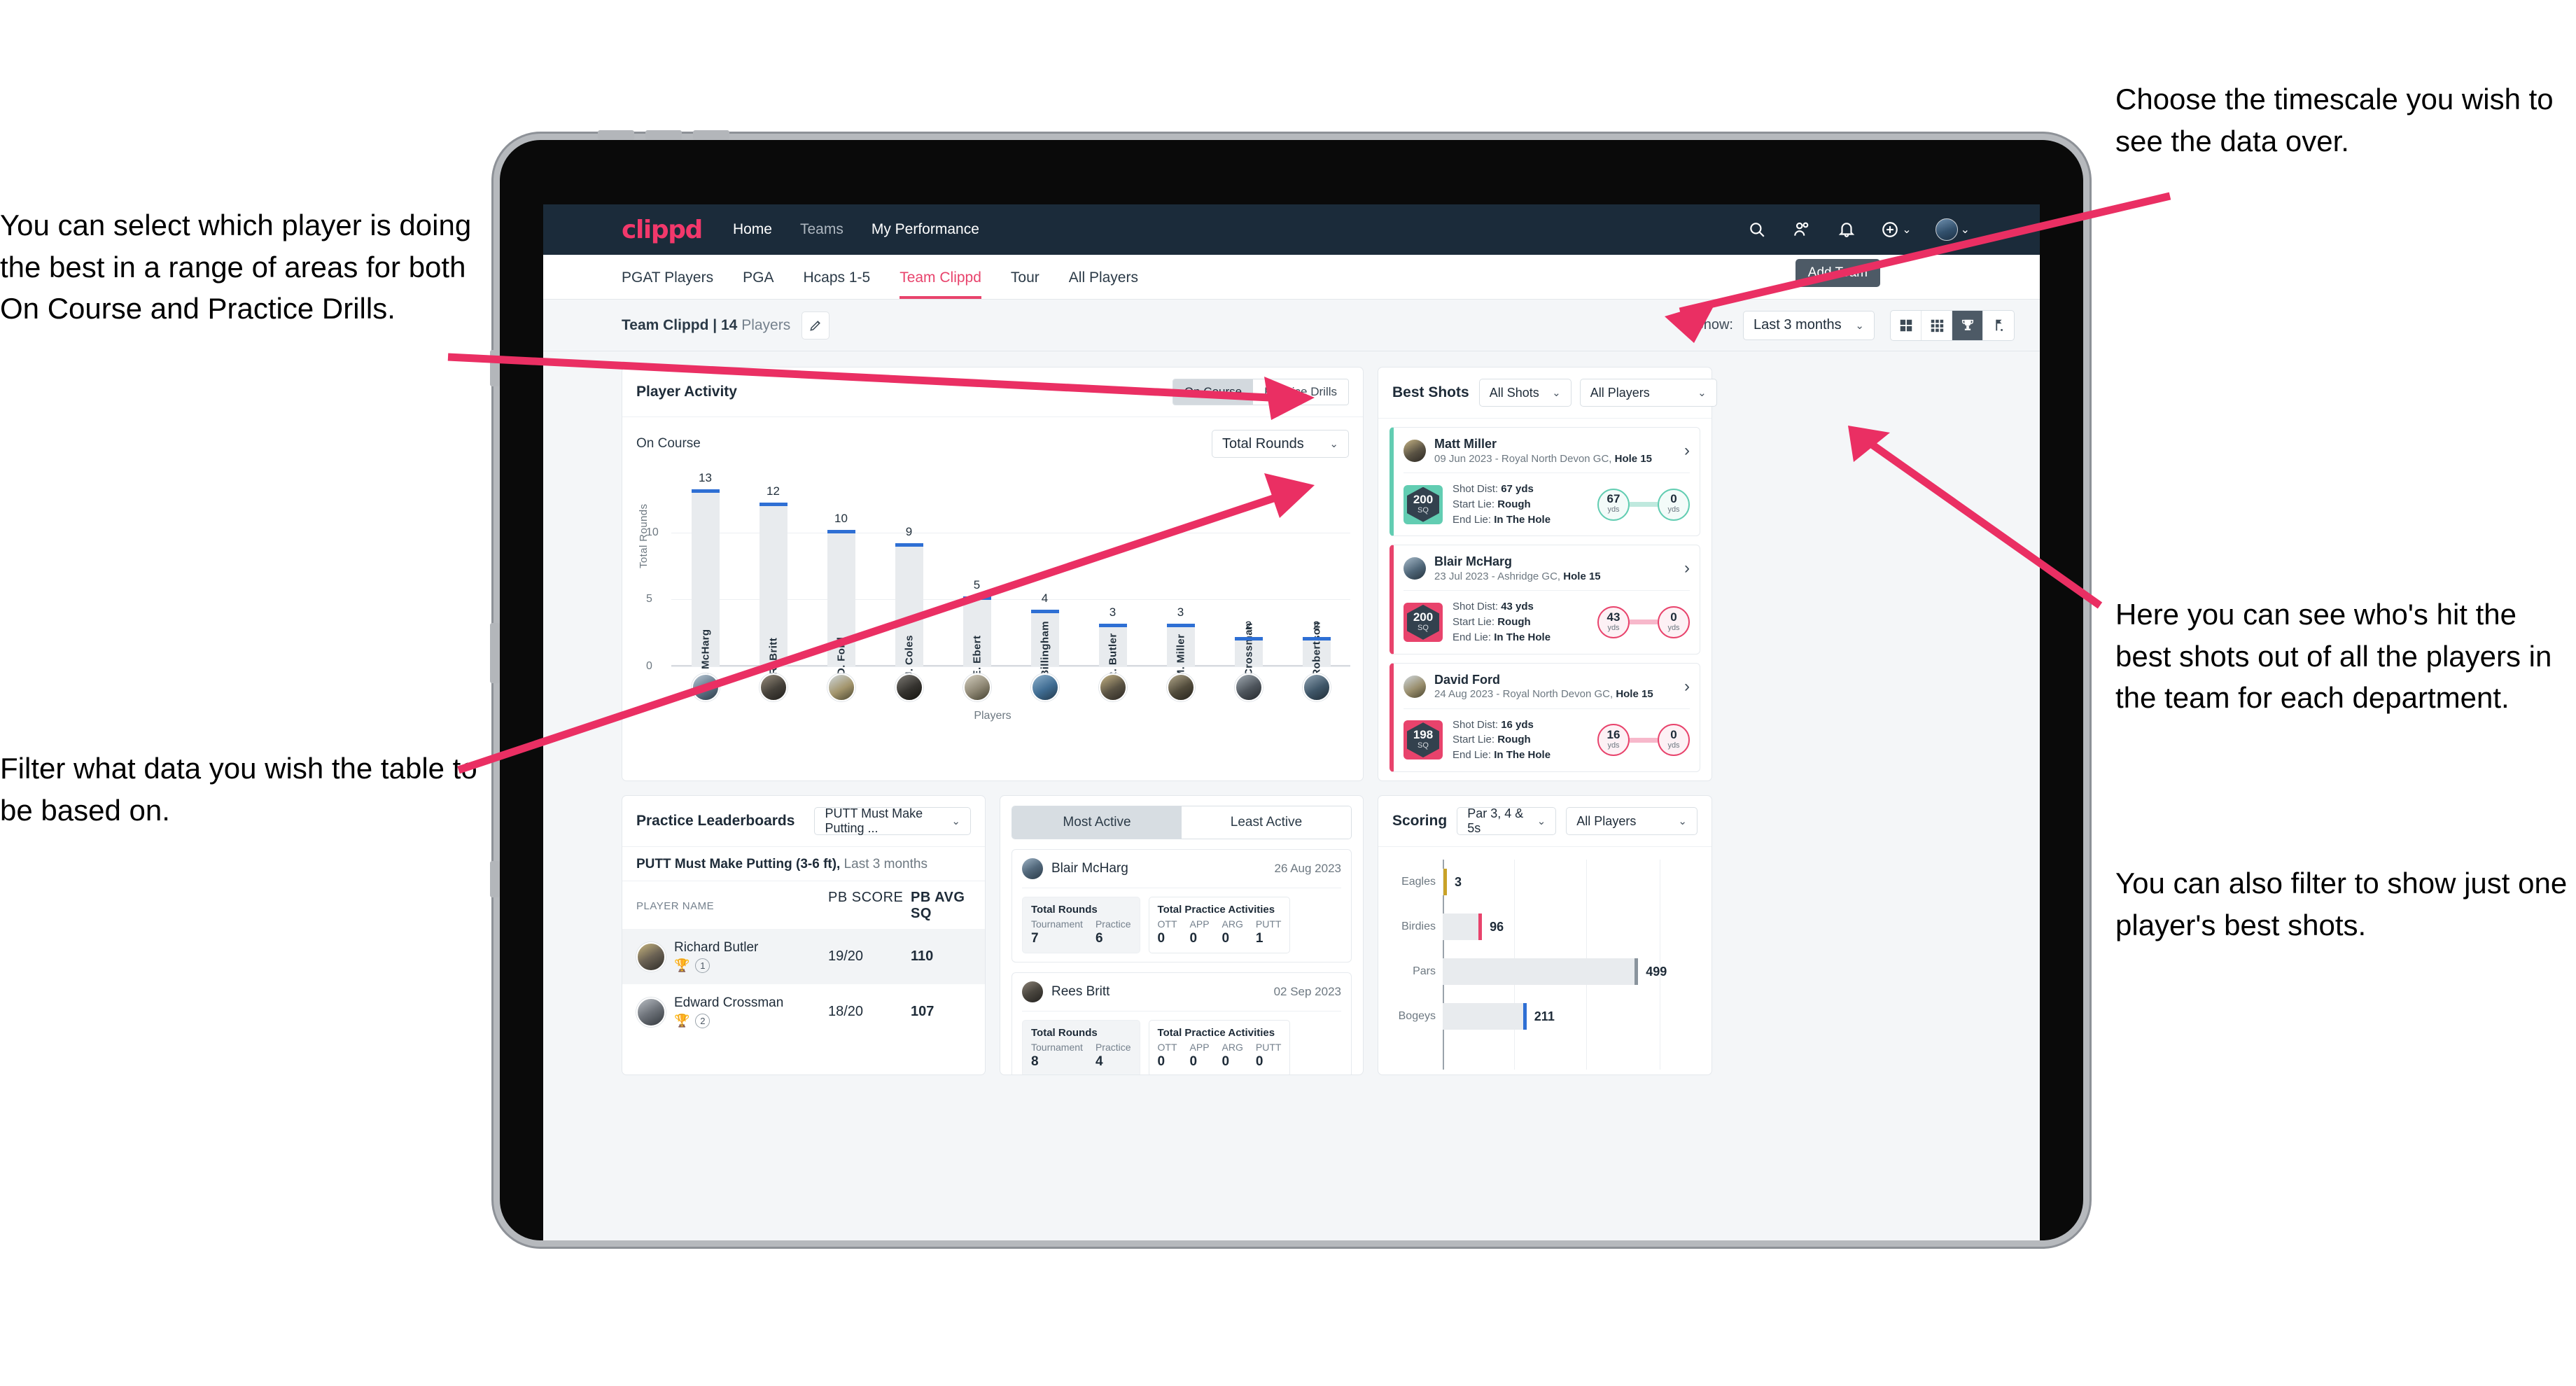  I want to click on chart-bar: B. McHarg, so click(705, 586).